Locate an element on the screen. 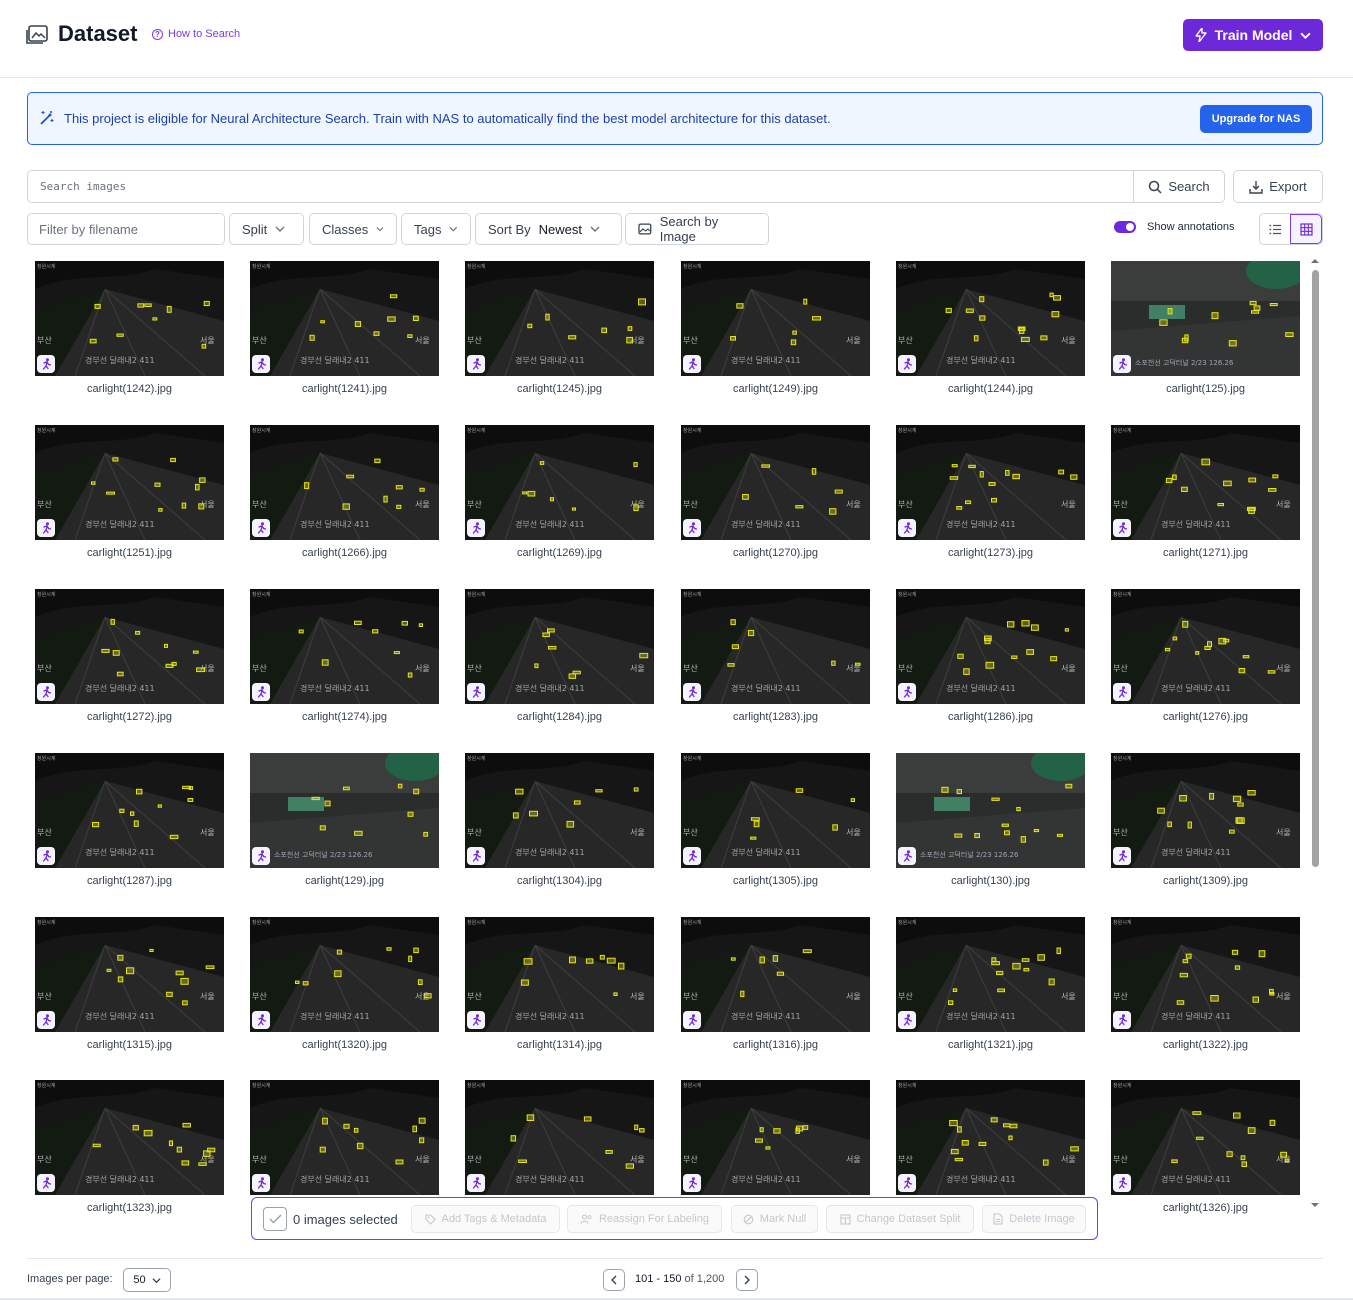 This screenshot has width=1353, height=1300. tags-dropdown: Tags is located at coordinates (436, 229).